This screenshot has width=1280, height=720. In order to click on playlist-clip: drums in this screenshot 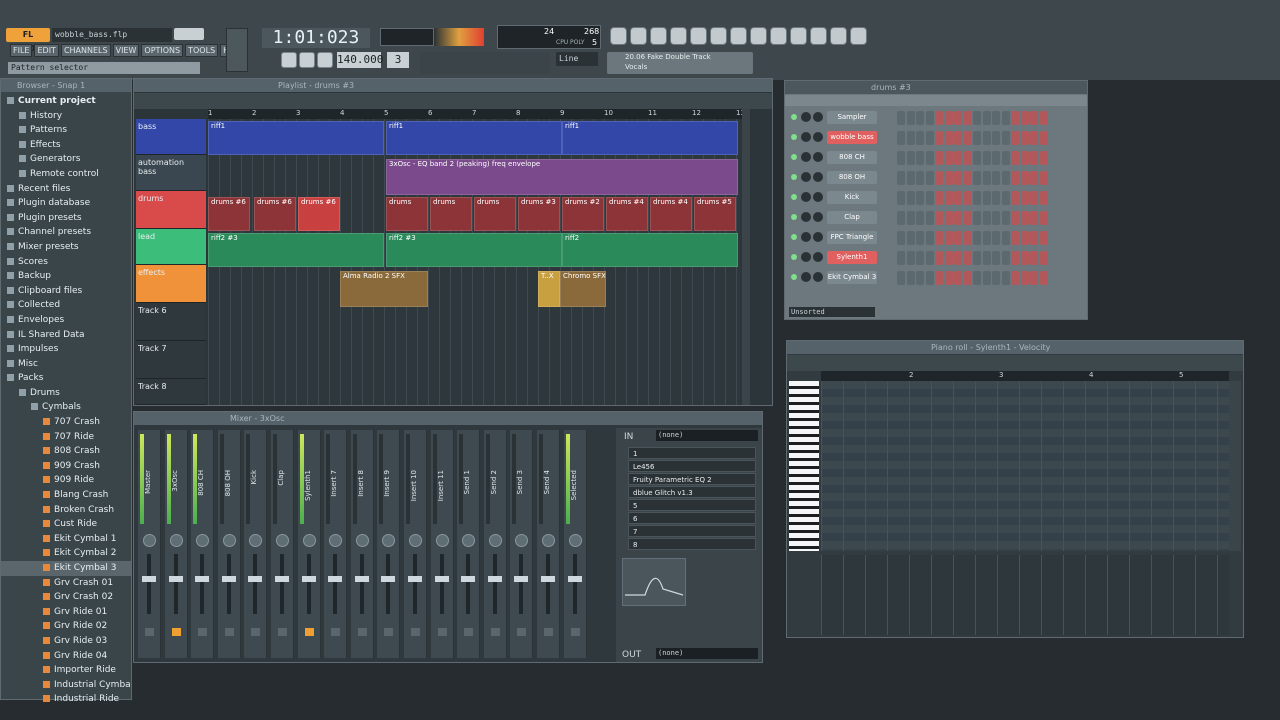, I will do `click(407, 214)`.